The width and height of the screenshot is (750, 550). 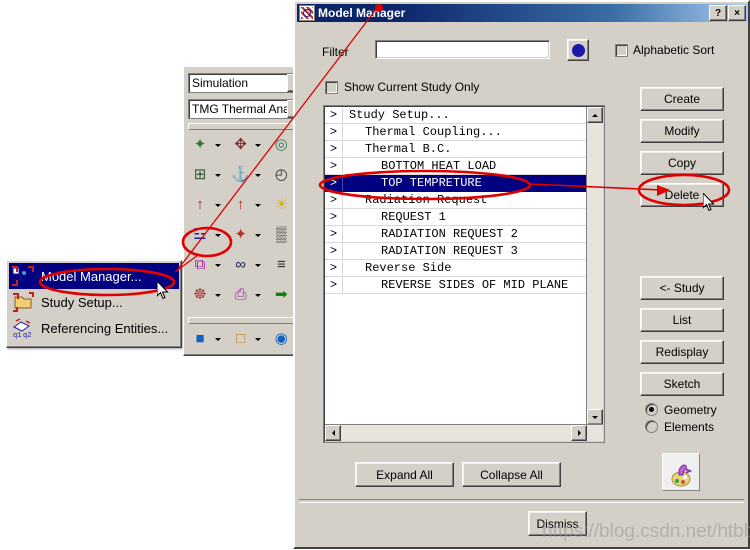 I want to click on dialog-titlebar: Model Manager ? ×, so click(x=522, y=13).